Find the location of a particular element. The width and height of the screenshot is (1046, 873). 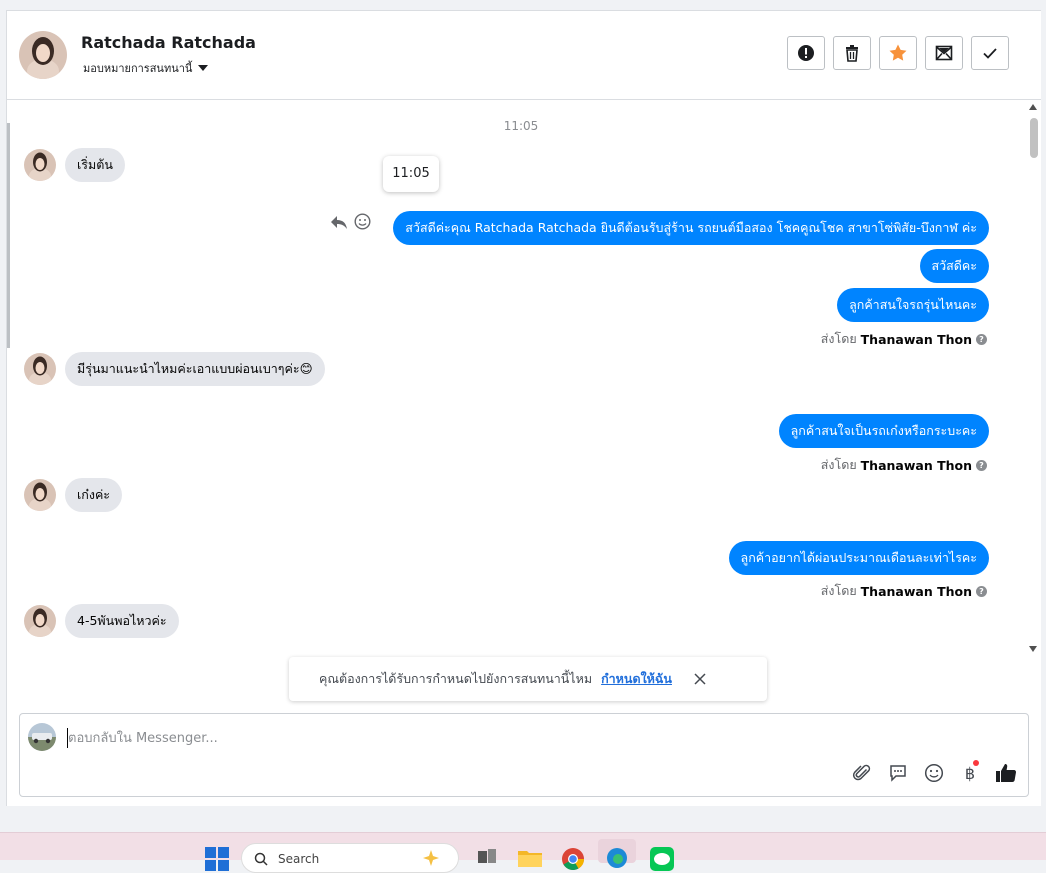

message-incoming: เริ่มต้น is located at coordinates (74, 165).